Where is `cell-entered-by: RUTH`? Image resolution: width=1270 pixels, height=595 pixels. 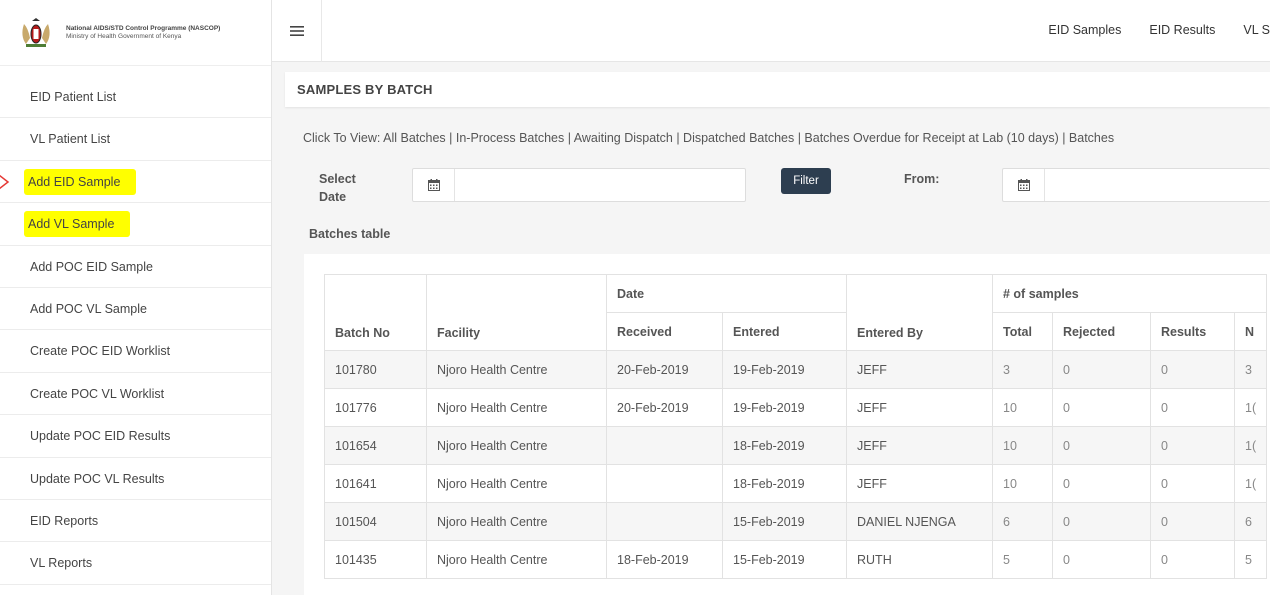 cell-entered-by: RUTH is located at coordinates (919, 559).